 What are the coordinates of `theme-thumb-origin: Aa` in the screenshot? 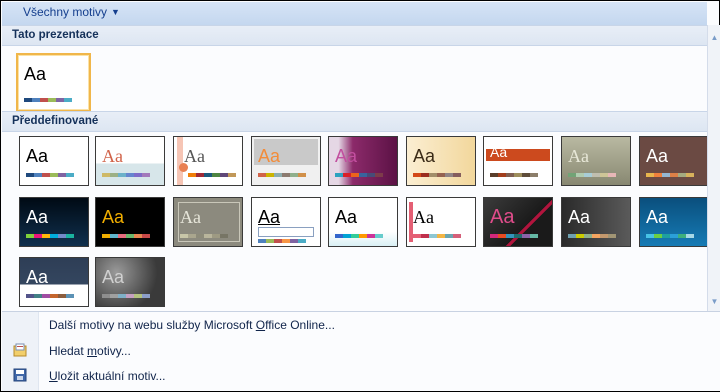 It's located at (363, 222).